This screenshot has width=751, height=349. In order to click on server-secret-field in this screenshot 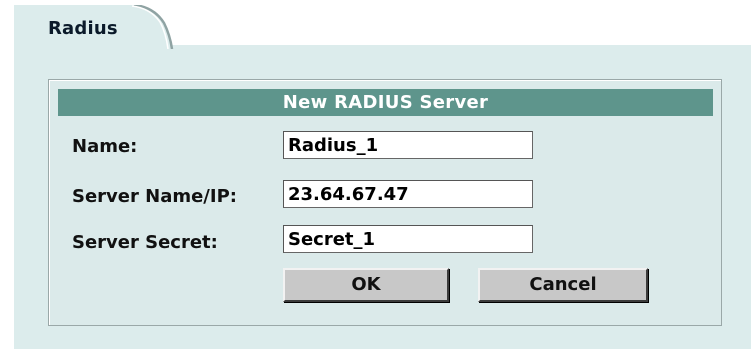, I will do `click(408, 239)`.